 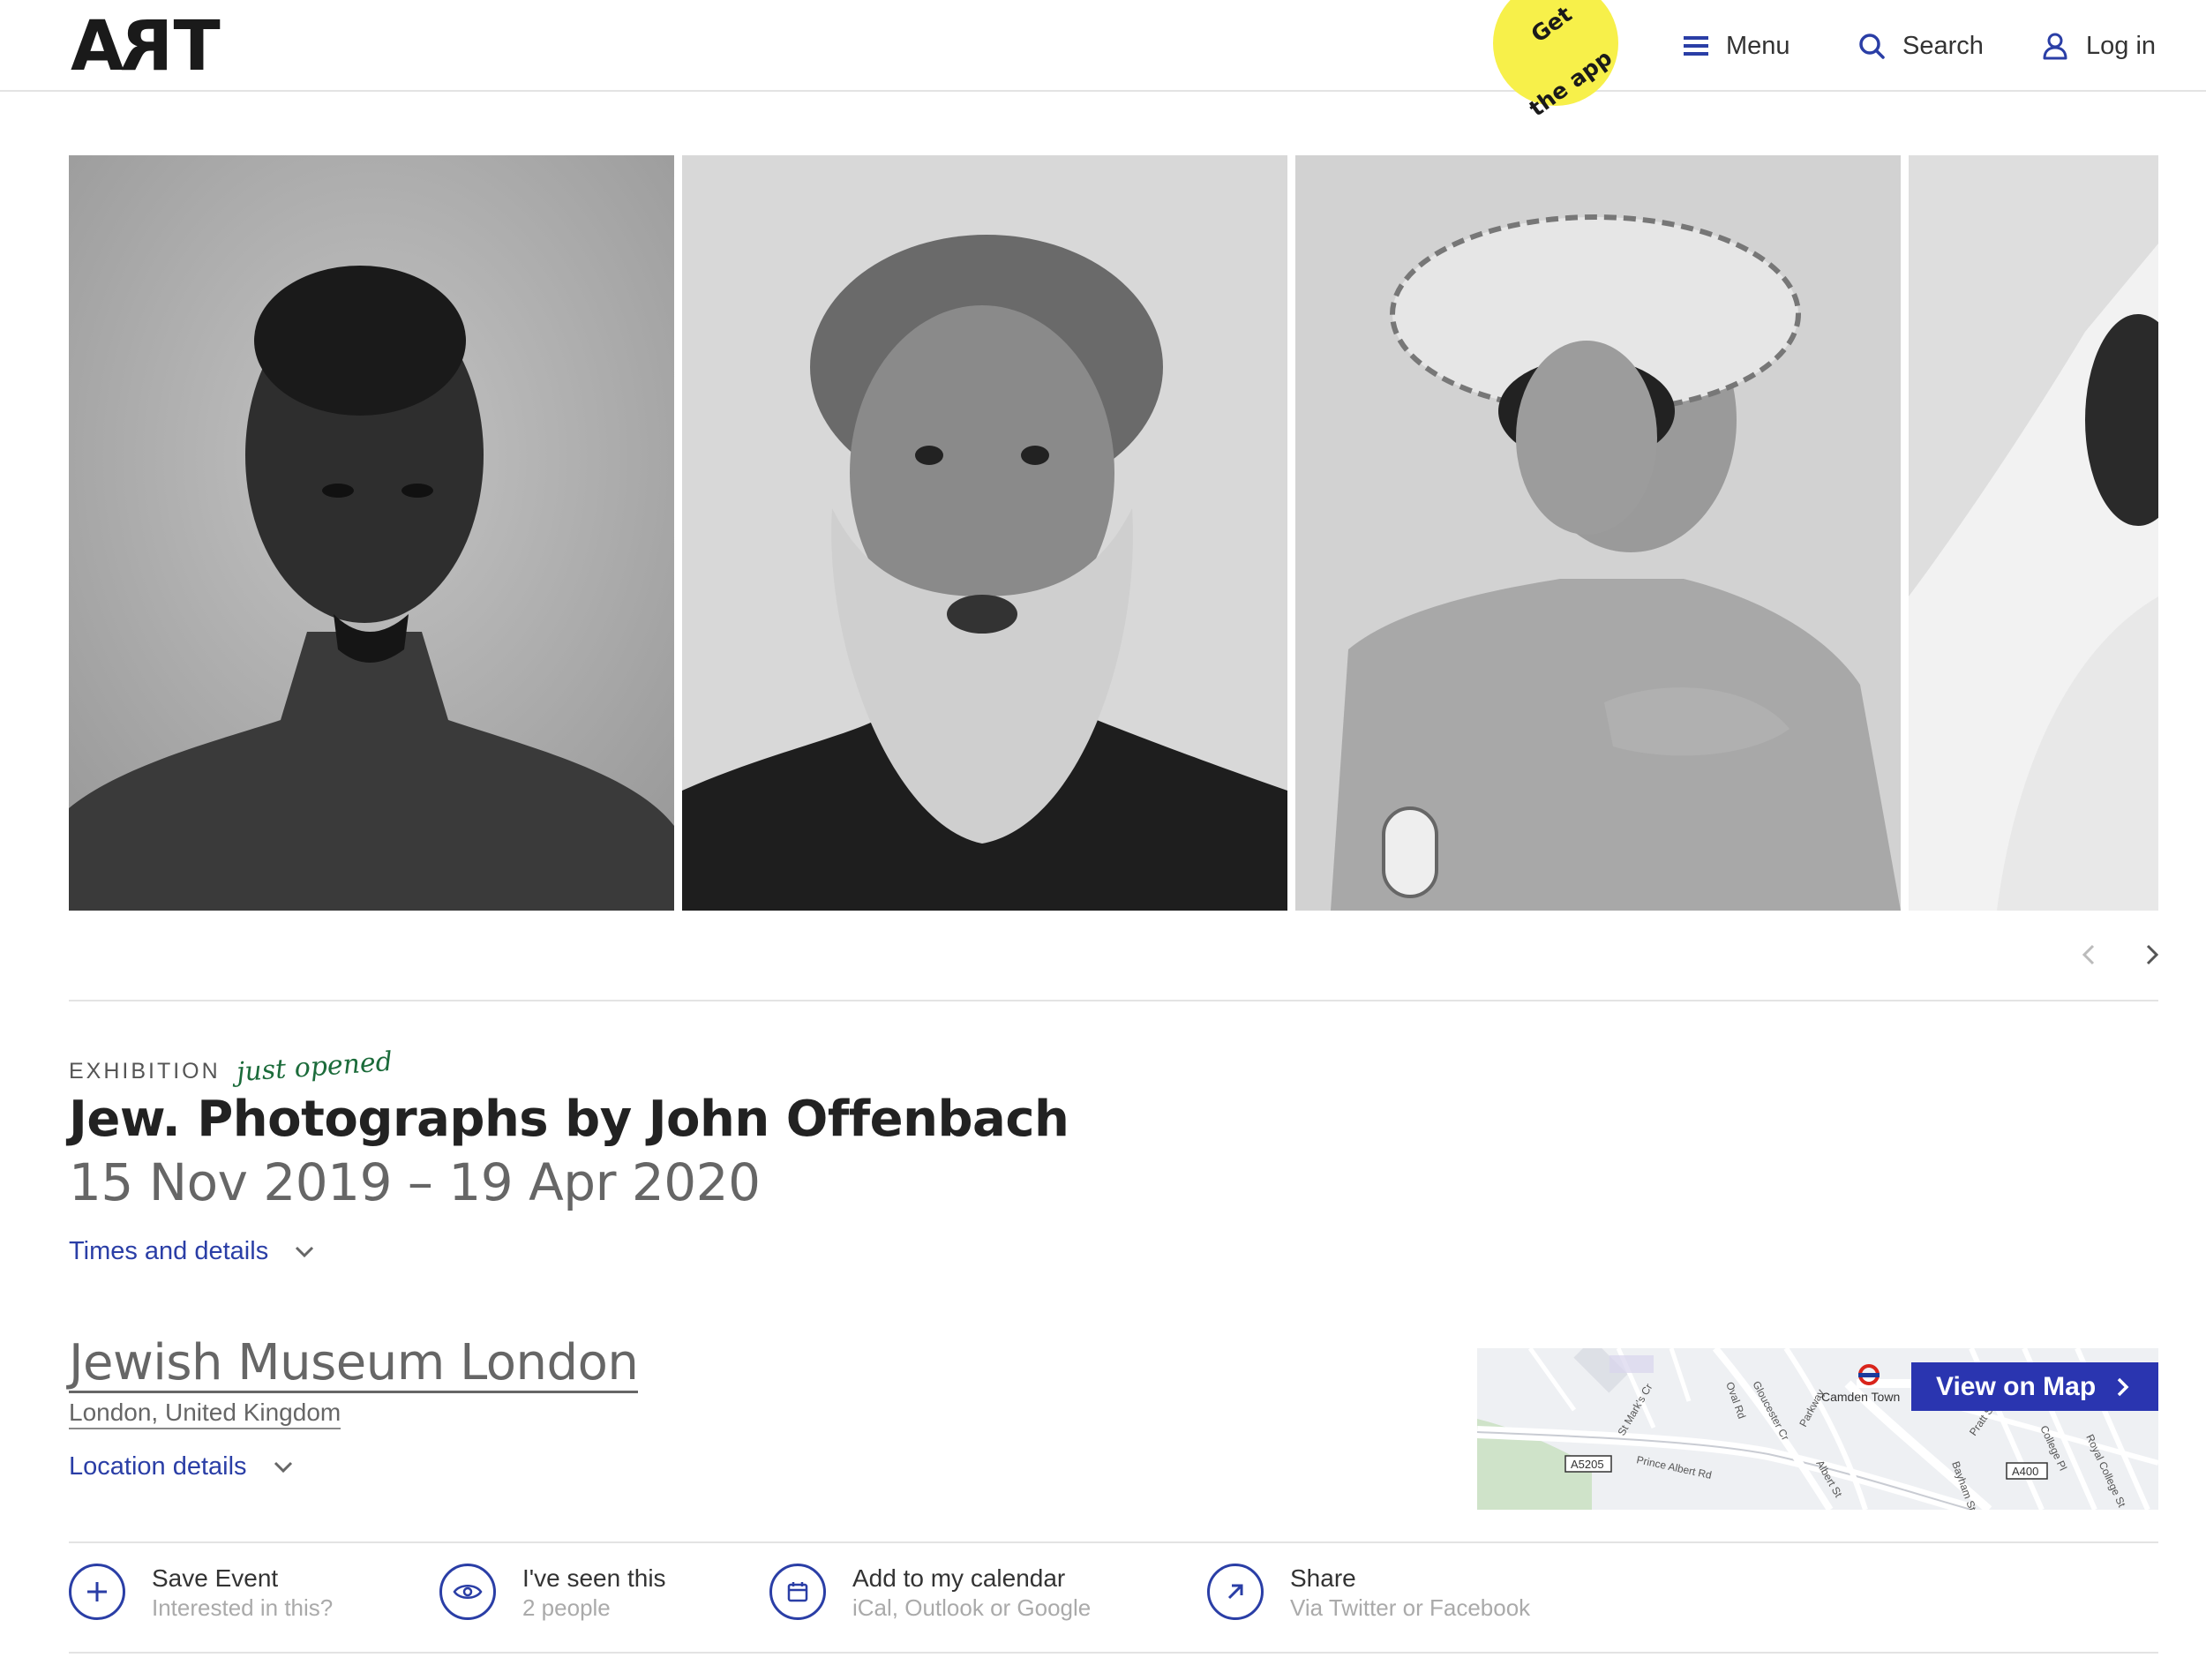 What do you see at coordinates (1555, 61) in the screenshot?
I see `get-the-app-badge: Get the app` at bounding box center [1555, 61].